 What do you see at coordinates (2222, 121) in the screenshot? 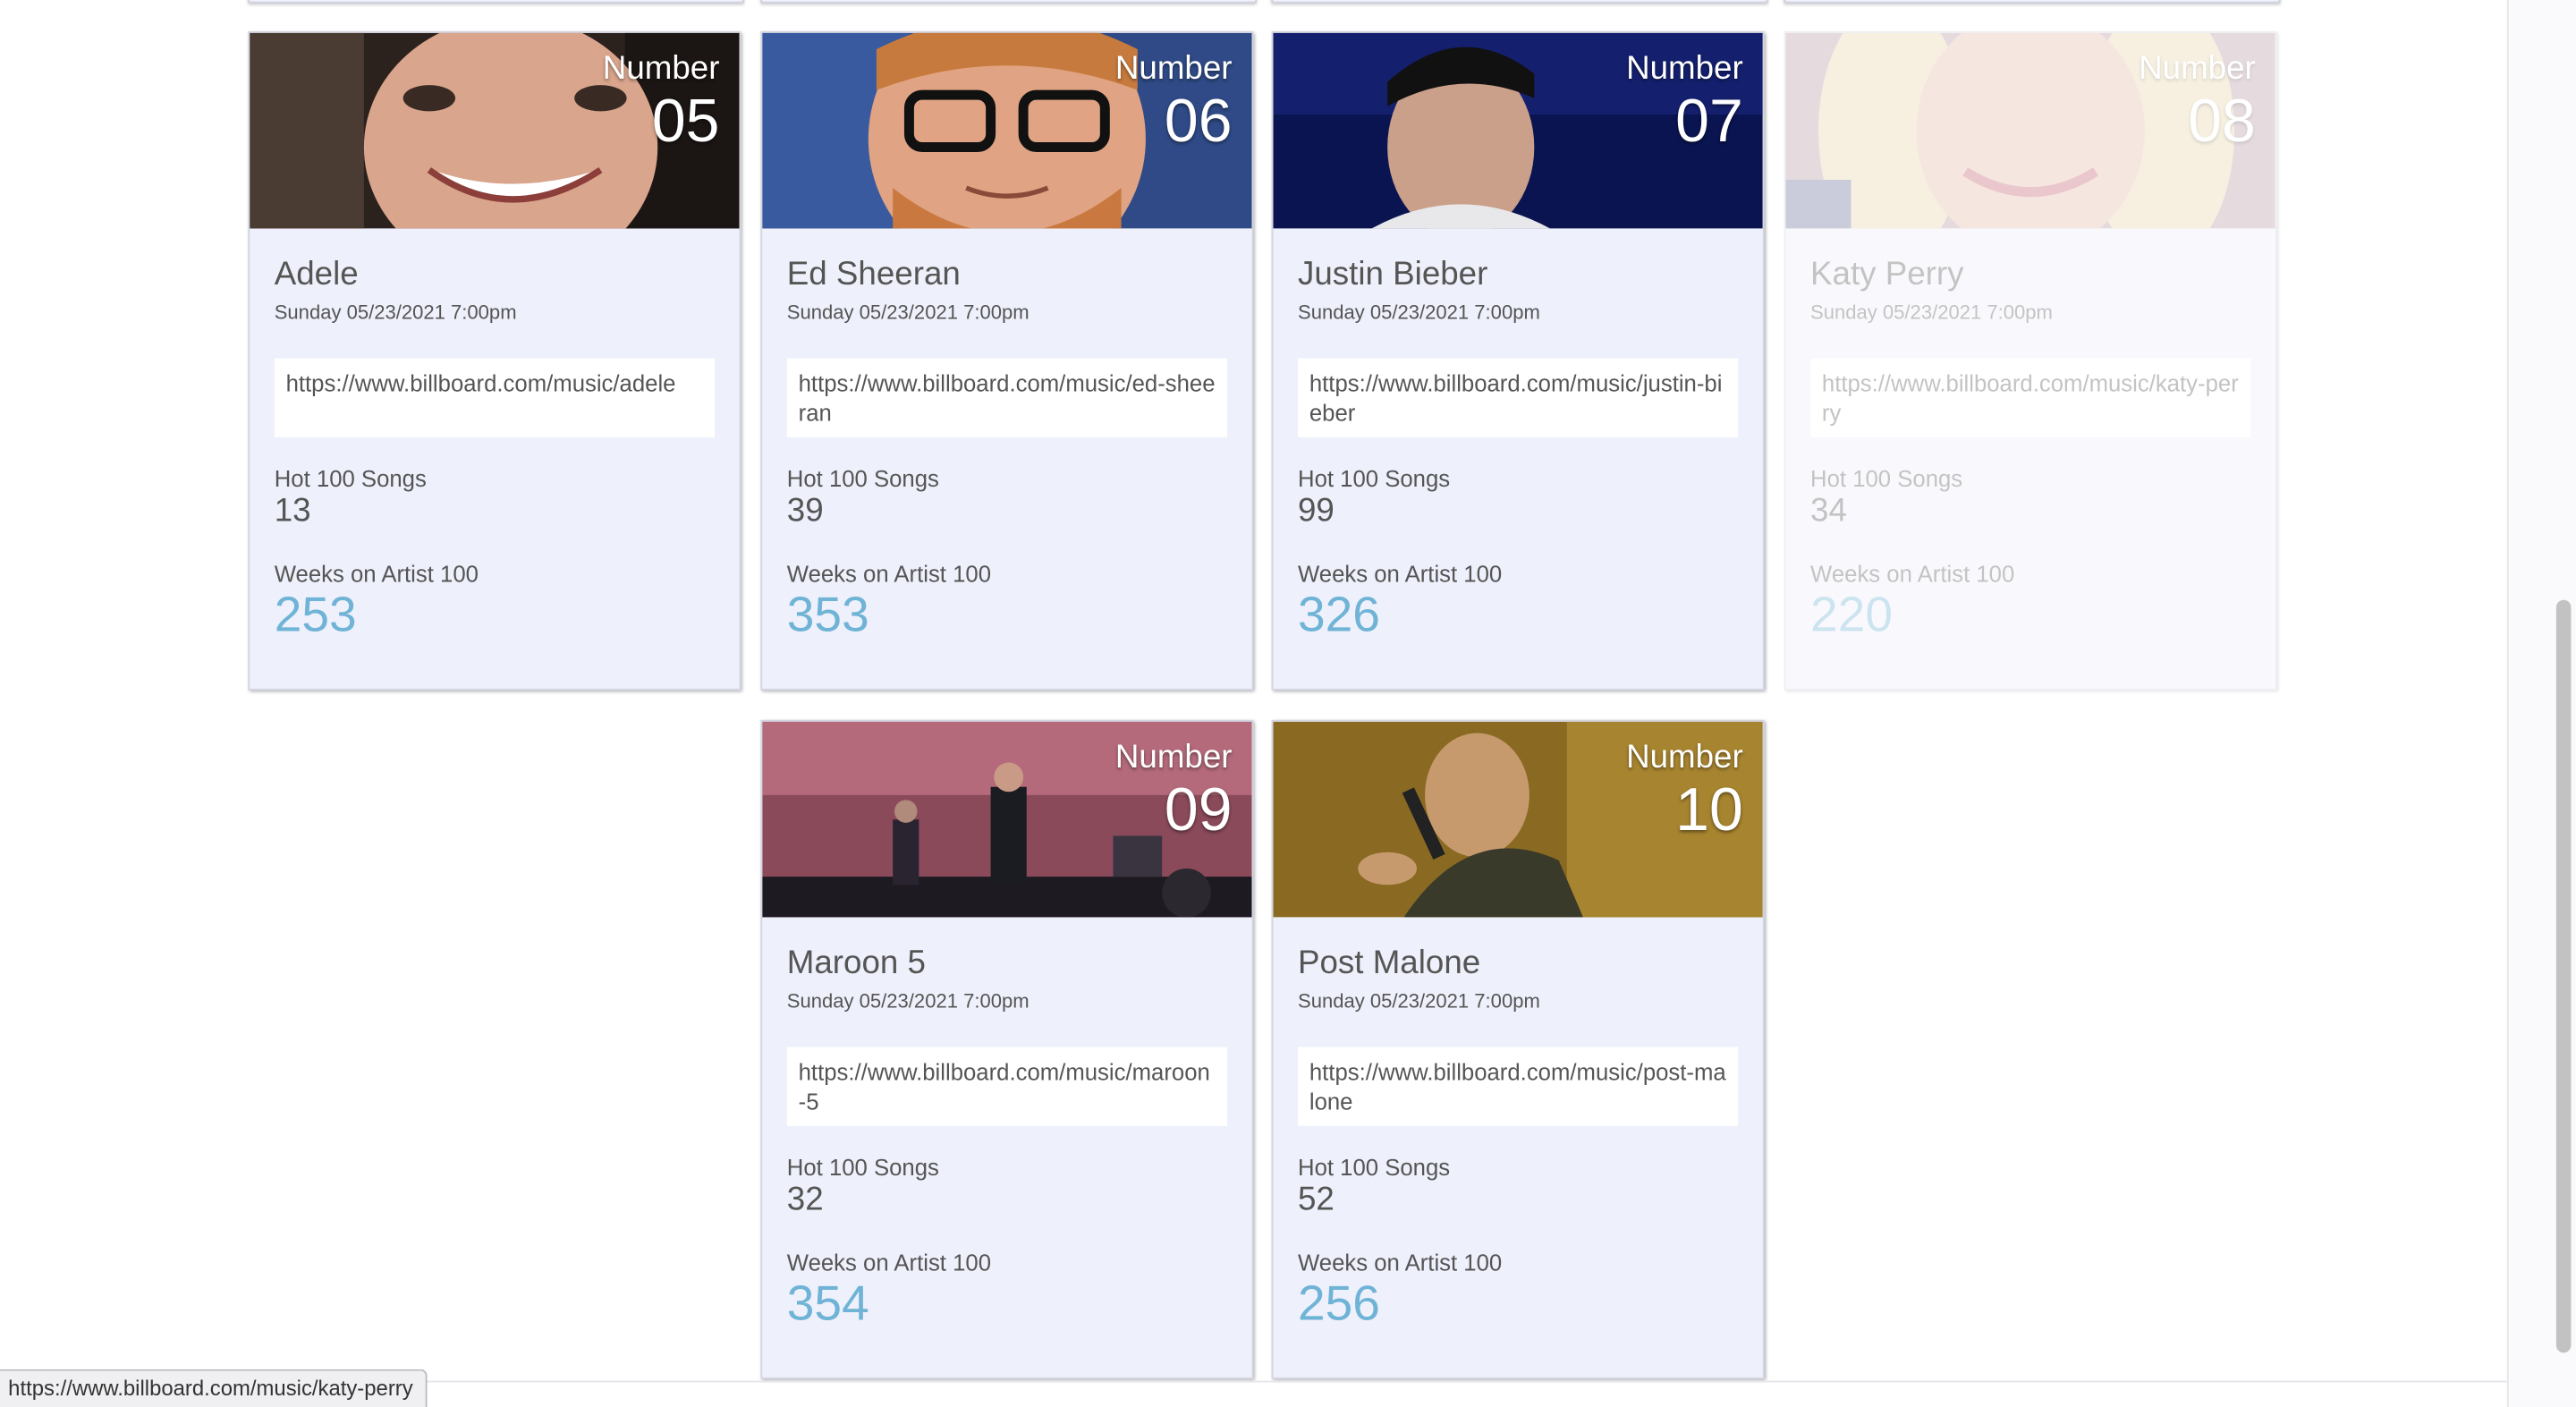
I see `rank-number: 08` at bounding box center [2222, 121].